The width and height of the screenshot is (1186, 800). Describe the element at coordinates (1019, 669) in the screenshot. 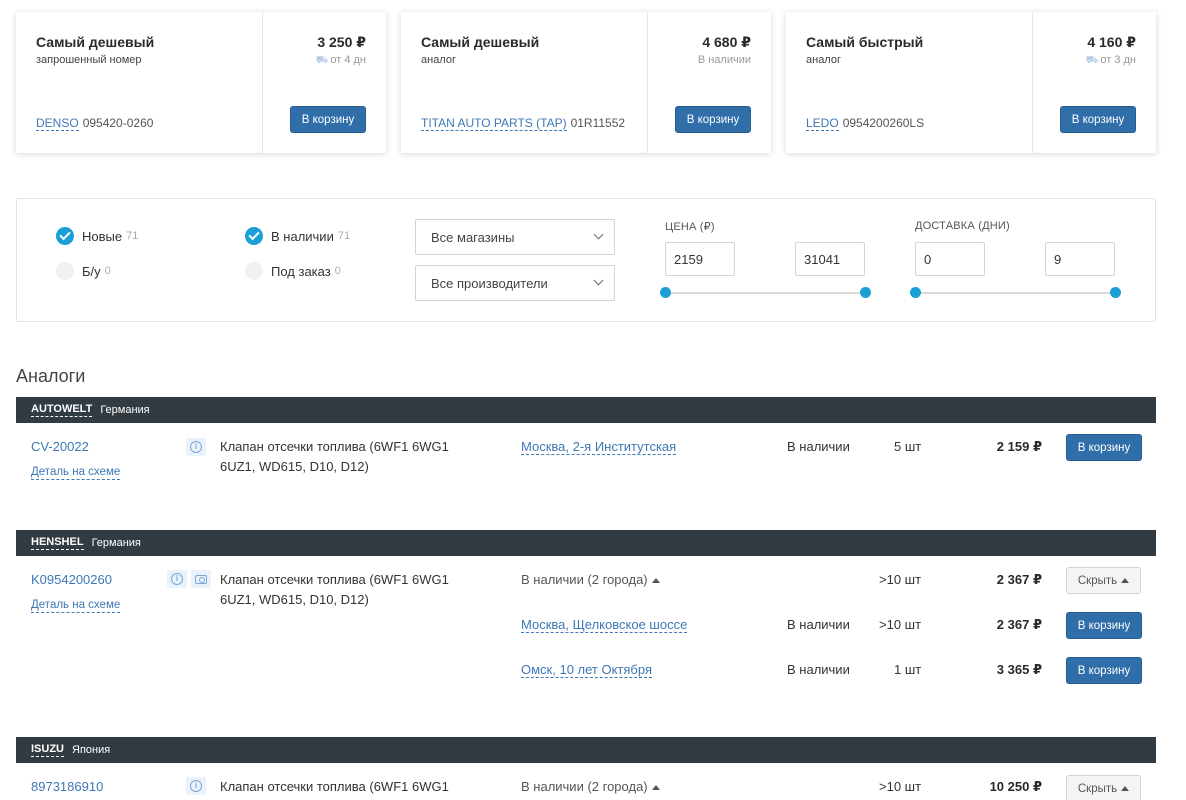

I see `price: 3 365 ₽` at that location.